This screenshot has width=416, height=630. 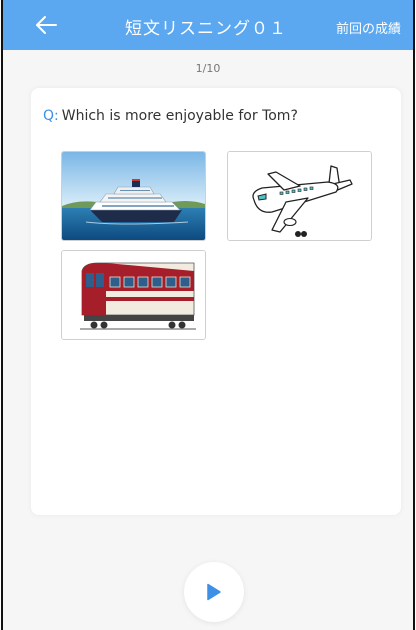 I want to click on play-audio-button, so click(x=214, y=592).